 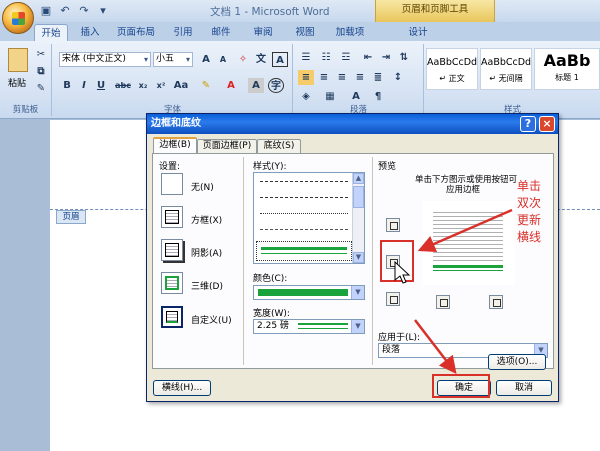 What do you see at coordinates (435, 346) in the screenshot?
I see `annotation-arrow-to-ok` at bounding box center [435, 346].